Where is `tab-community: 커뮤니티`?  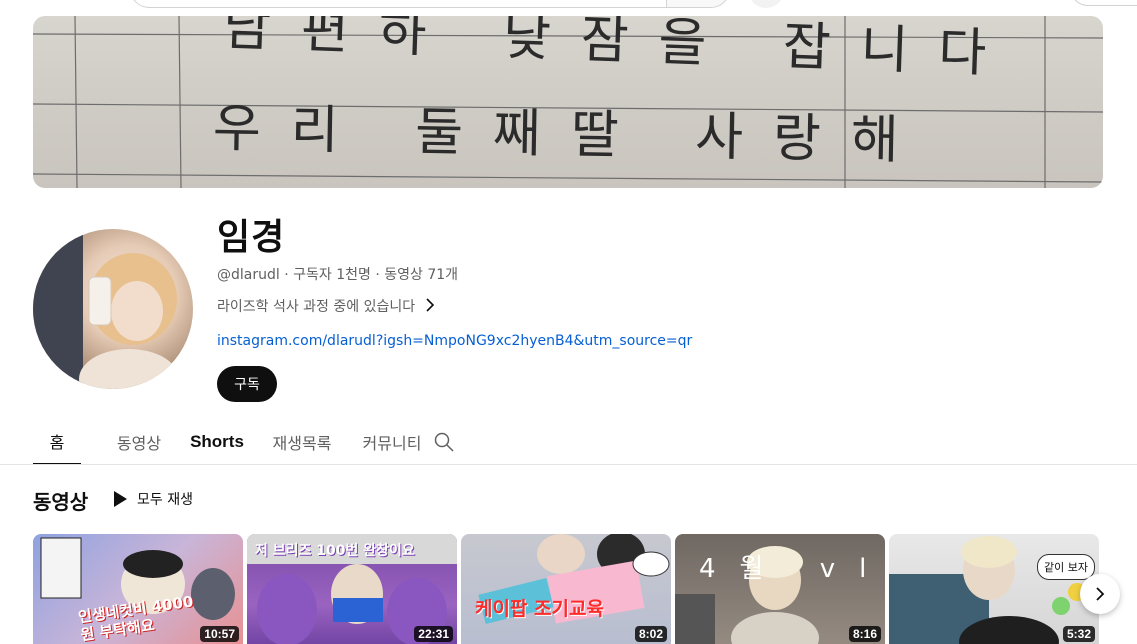 tab-community: 커뮤니티 is located at coordinates (392, 441).